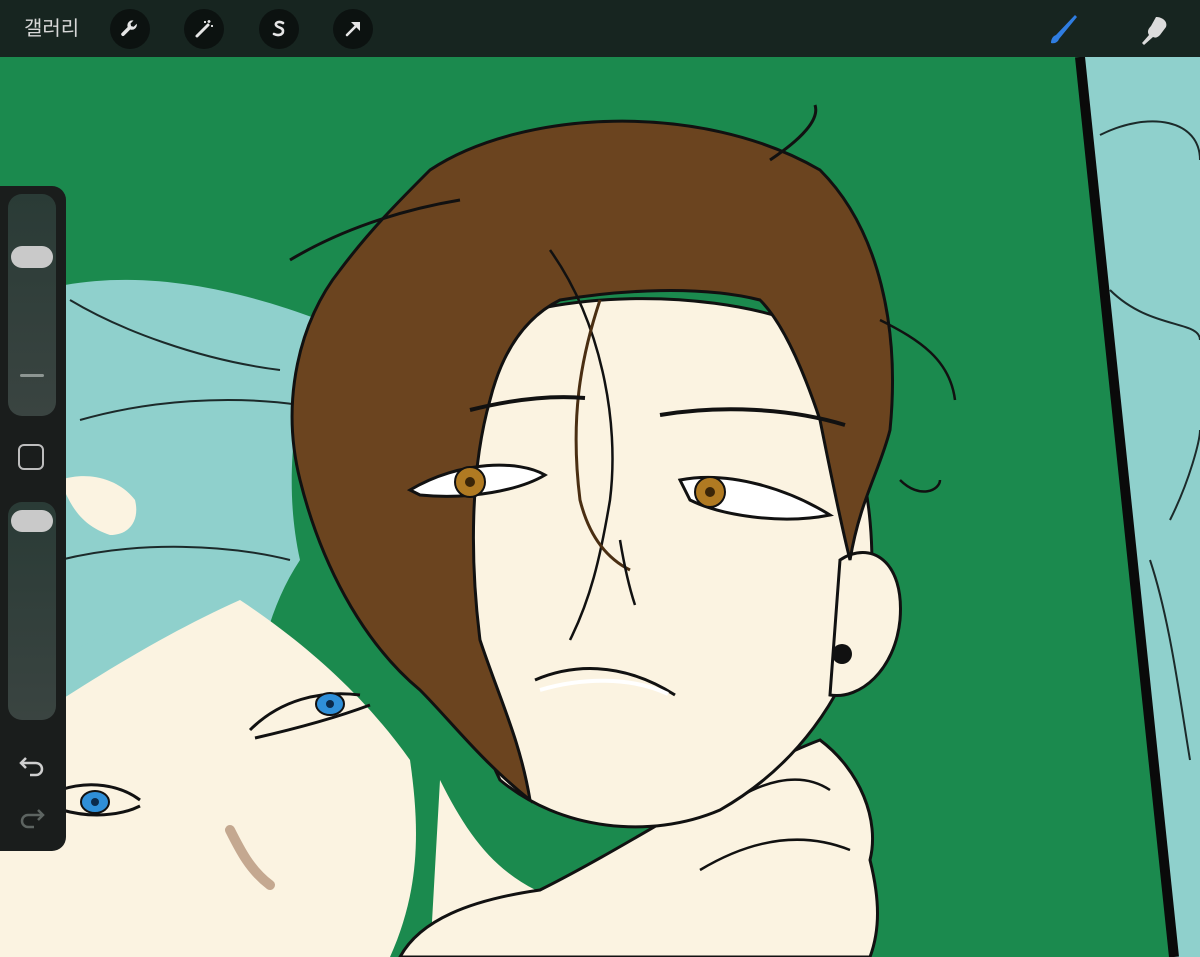 The width and height of the screenshot is (1200, 957). What do you see at coordinates (600, 28) in the screenshot?
I see `top-toolbar: 갤러리` at bounding box center [600, 28].